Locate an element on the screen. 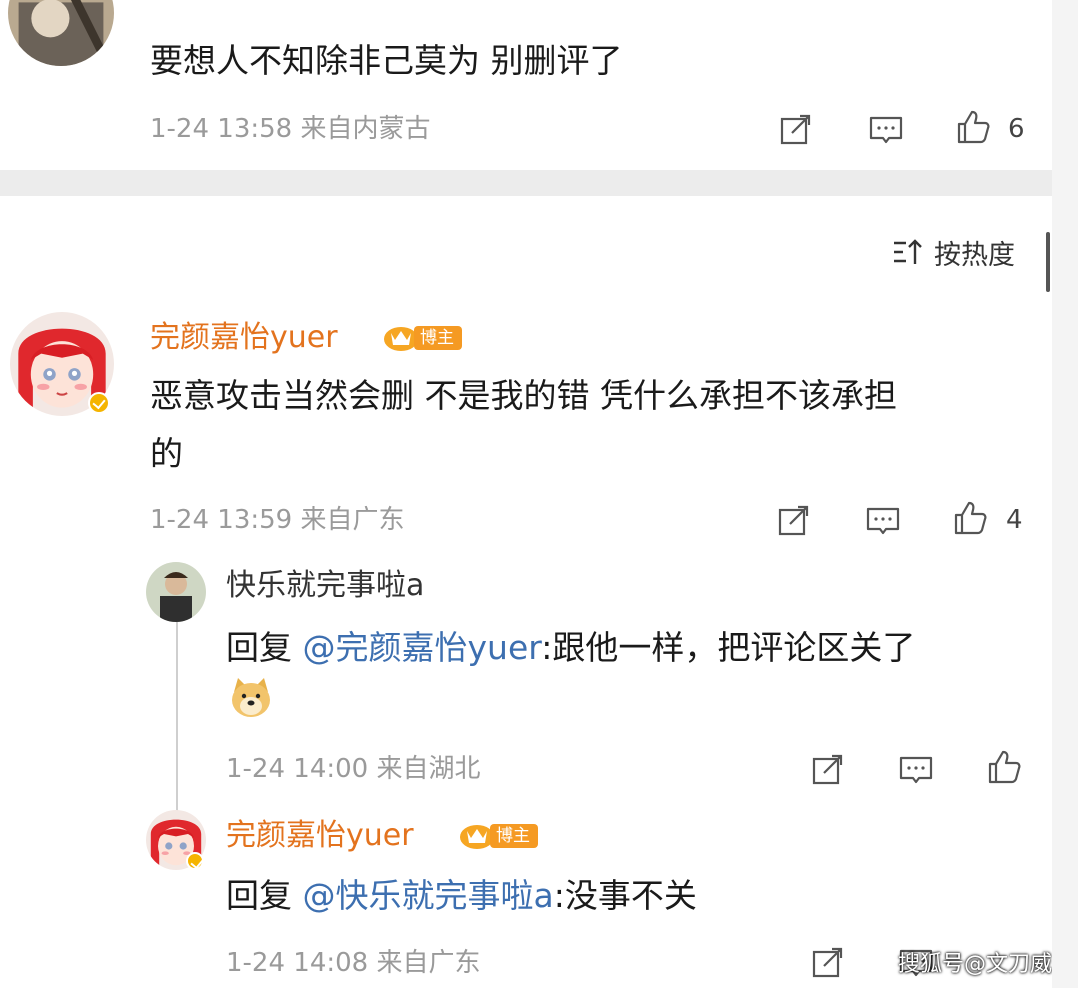  comment-meta: 1-24 13:58 来自内蒙古 is located at coordinates (290, 129).